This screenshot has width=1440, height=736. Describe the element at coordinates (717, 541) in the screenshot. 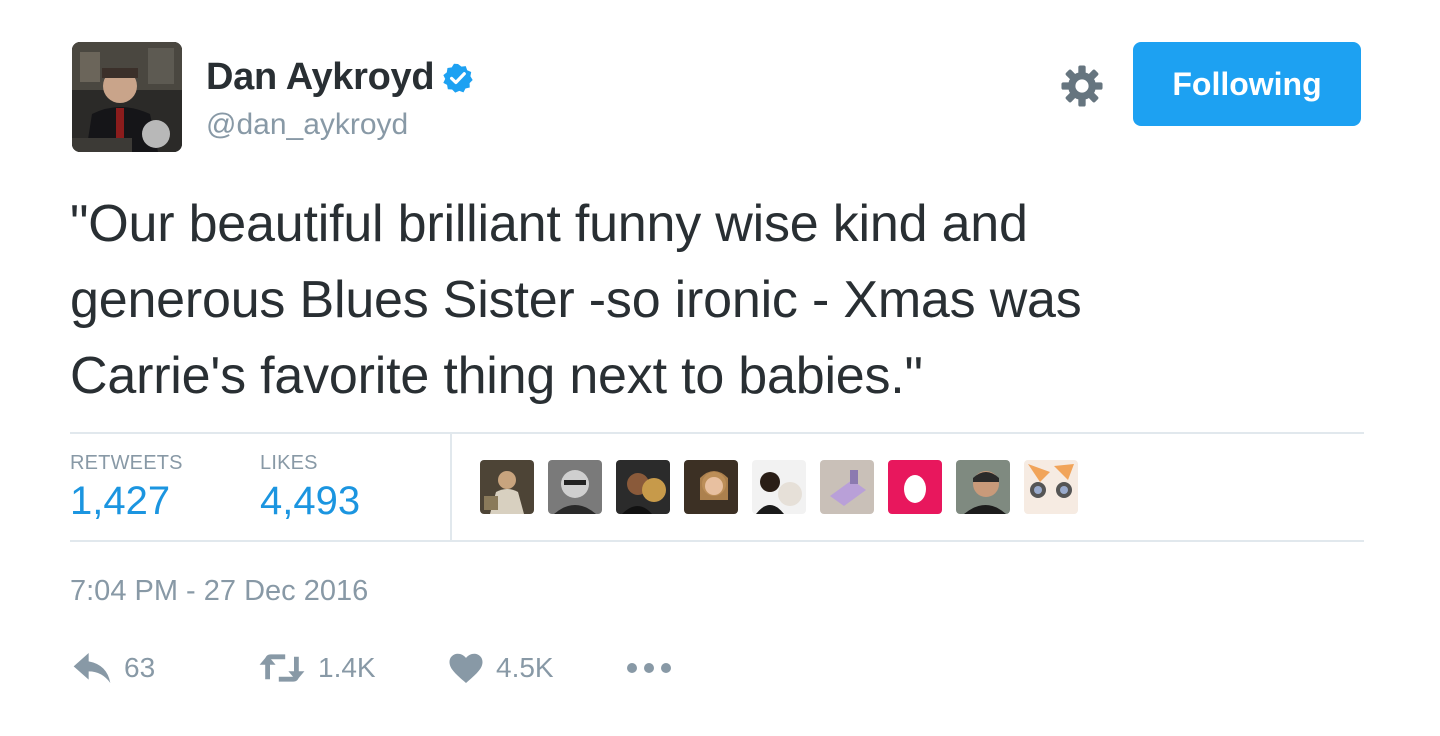

I see `stats-bottom-divider` at that location.